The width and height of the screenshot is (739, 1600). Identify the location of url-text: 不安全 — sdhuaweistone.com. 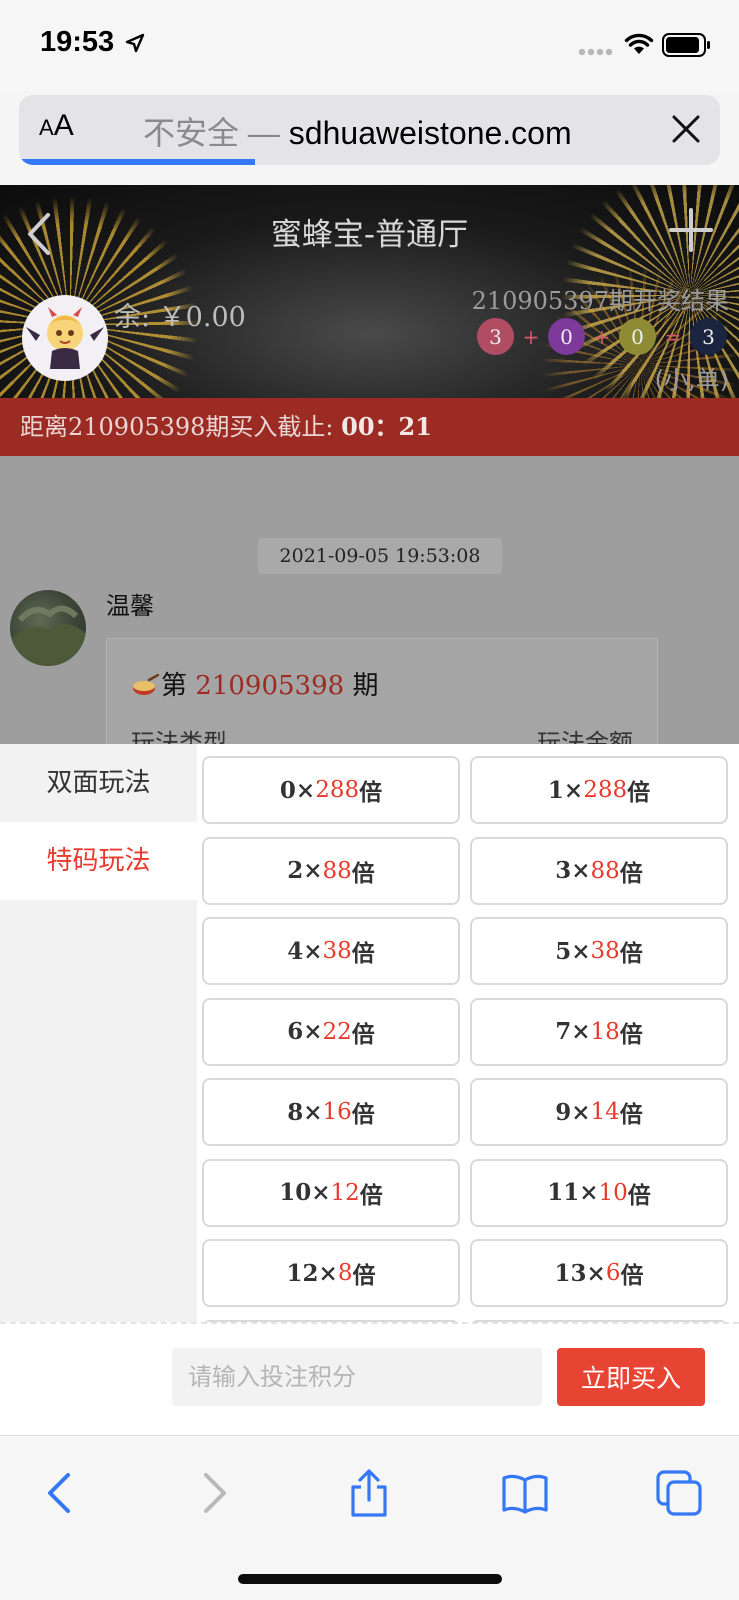
(357, 131).